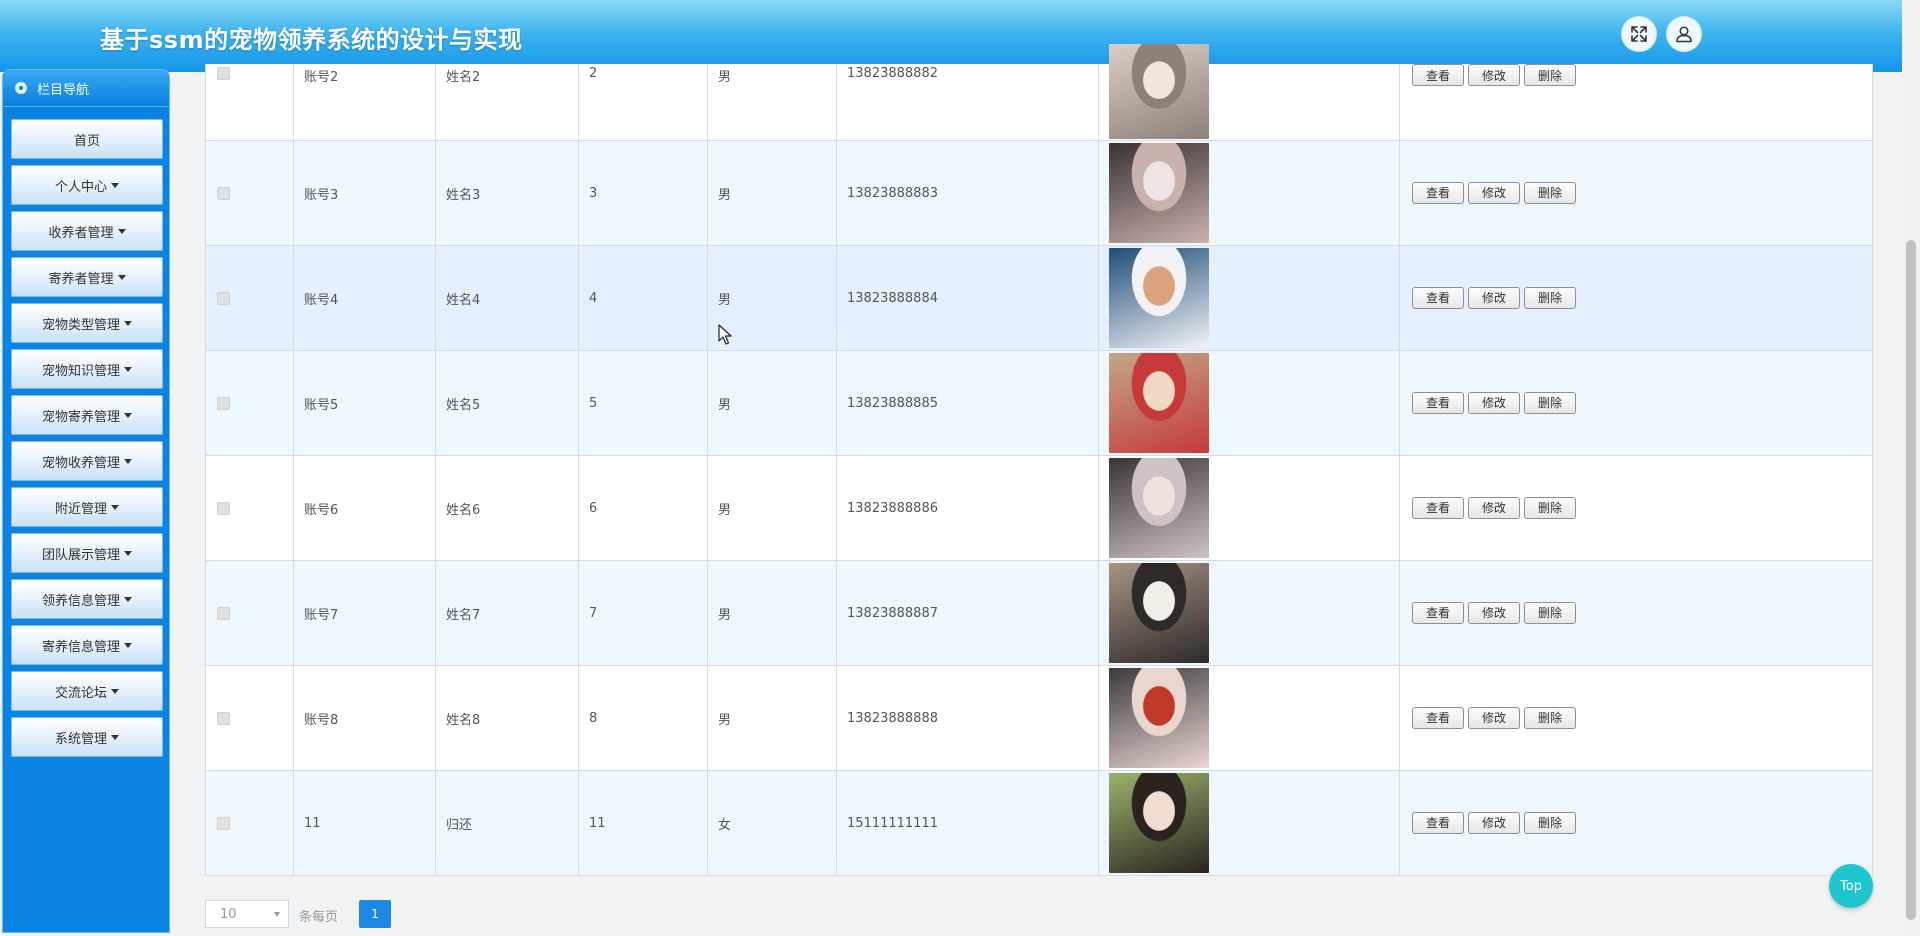  Describe the element at coordinates (725, 720) in the screenshot. I see `gender-text: 男` at that location.